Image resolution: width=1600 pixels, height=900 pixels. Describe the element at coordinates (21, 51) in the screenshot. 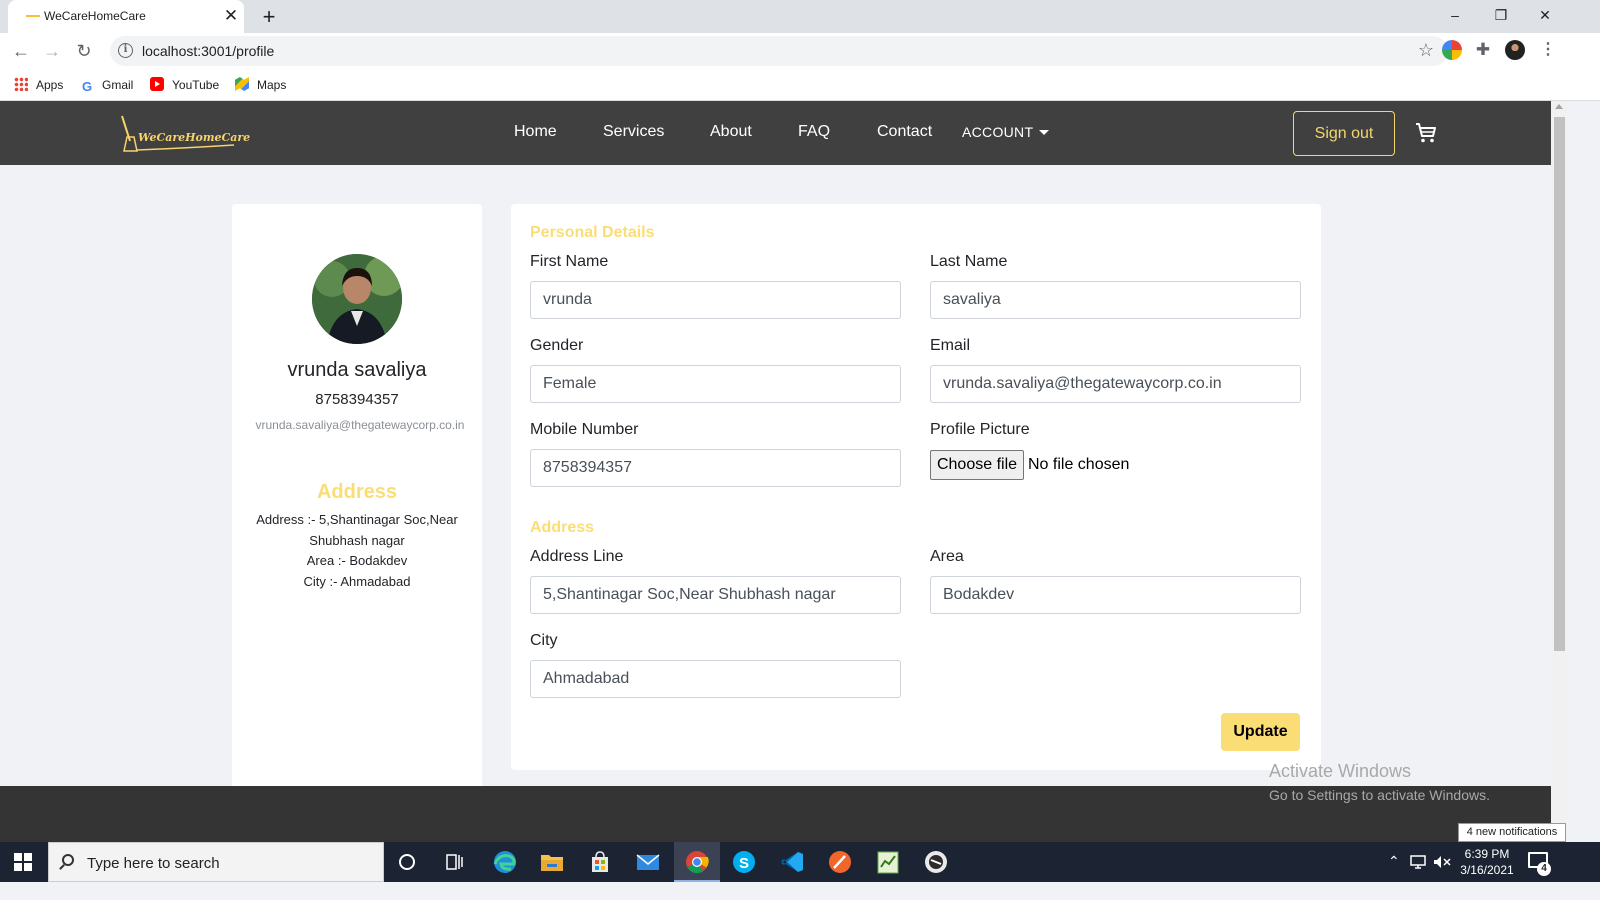

I see `back-arrow-icon: ←` at that location.